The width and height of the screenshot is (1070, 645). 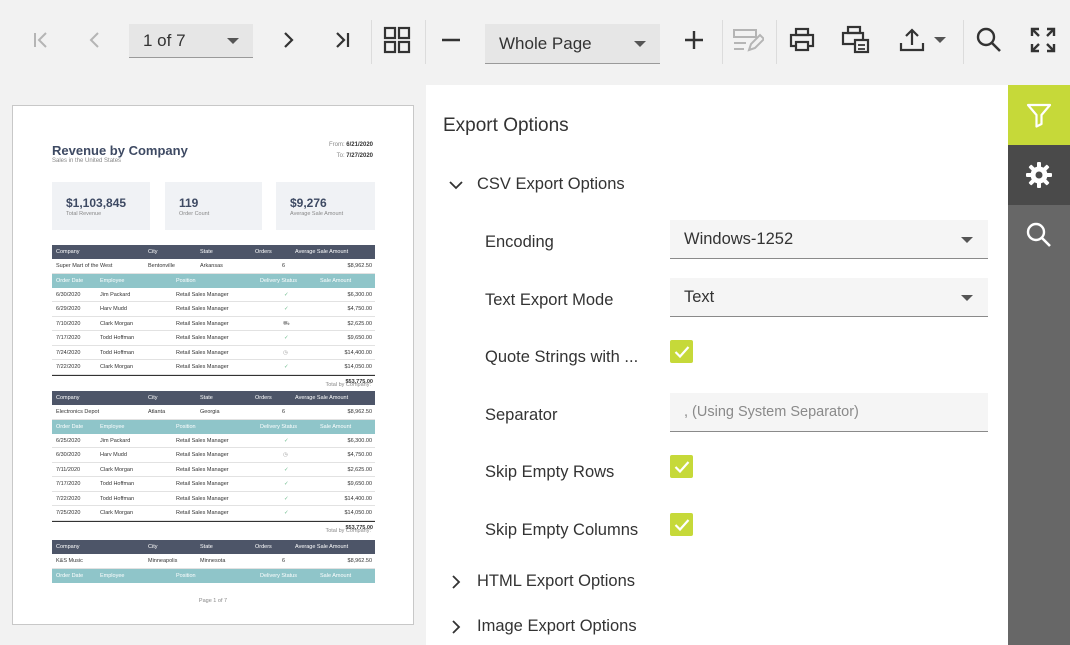 I want to click on skip-empty-rows-checkbox, so click(x=681, y=466).